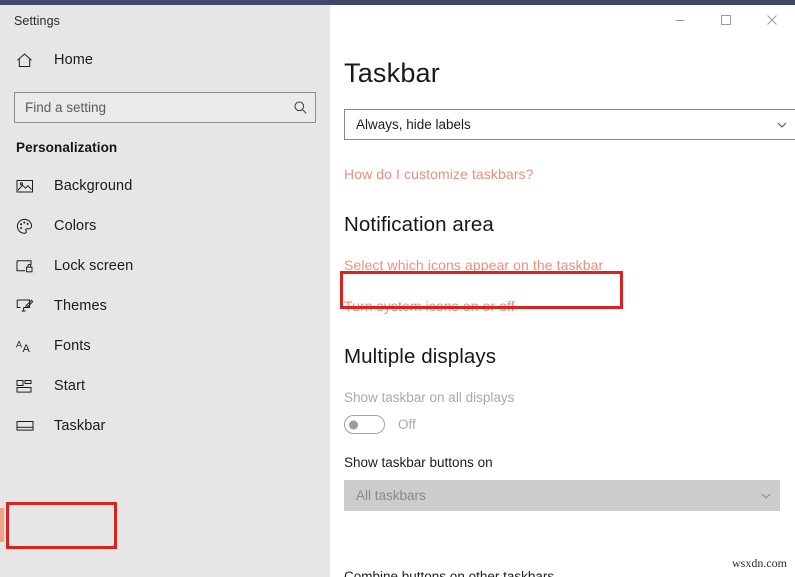  What do you see at coordinates (726, 20) in the screenshot?
I see `maximize-button` at bounding box center [726, 20].